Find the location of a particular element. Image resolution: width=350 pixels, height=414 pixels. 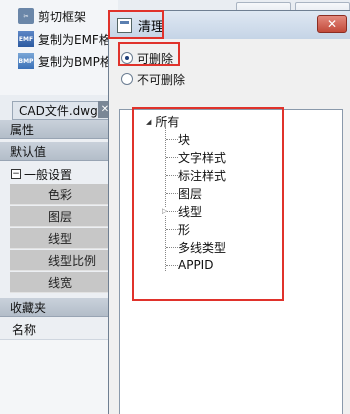

clipboard-ribbon: ✂ 剪切框架 EMF 复制为EMF格 BMP 复制为BMP格 is located at coordinates (59, 47).